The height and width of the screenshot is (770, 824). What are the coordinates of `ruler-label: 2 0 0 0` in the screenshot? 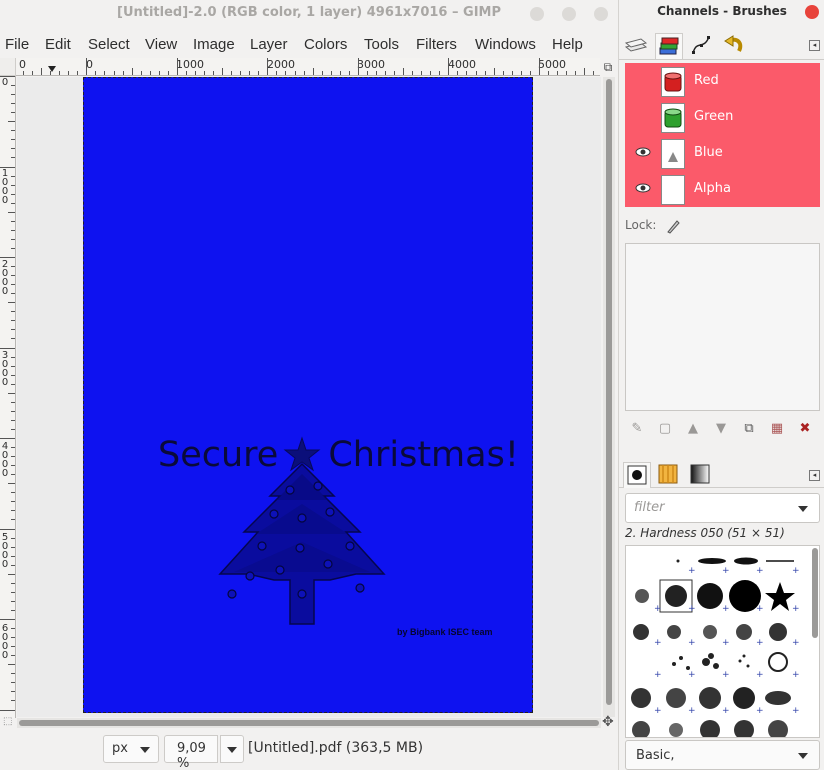 It's located at (5, 278).